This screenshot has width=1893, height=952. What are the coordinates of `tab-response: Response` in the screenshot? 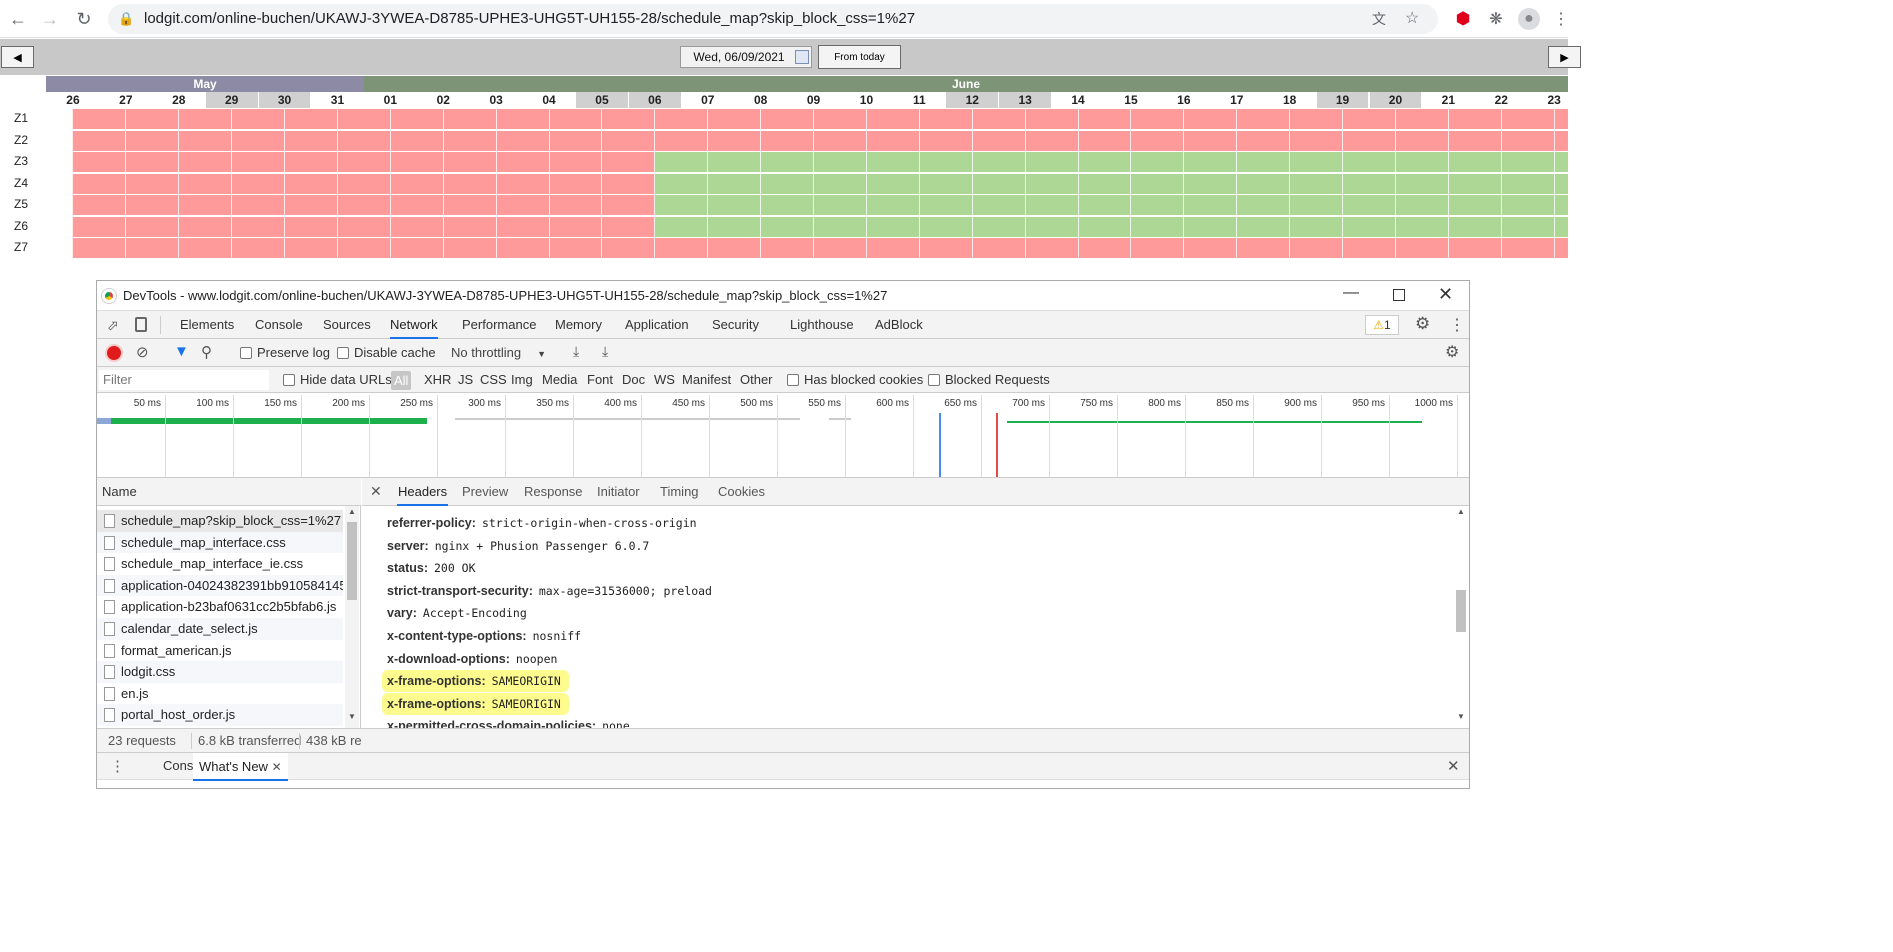 It's located at (553, 492).